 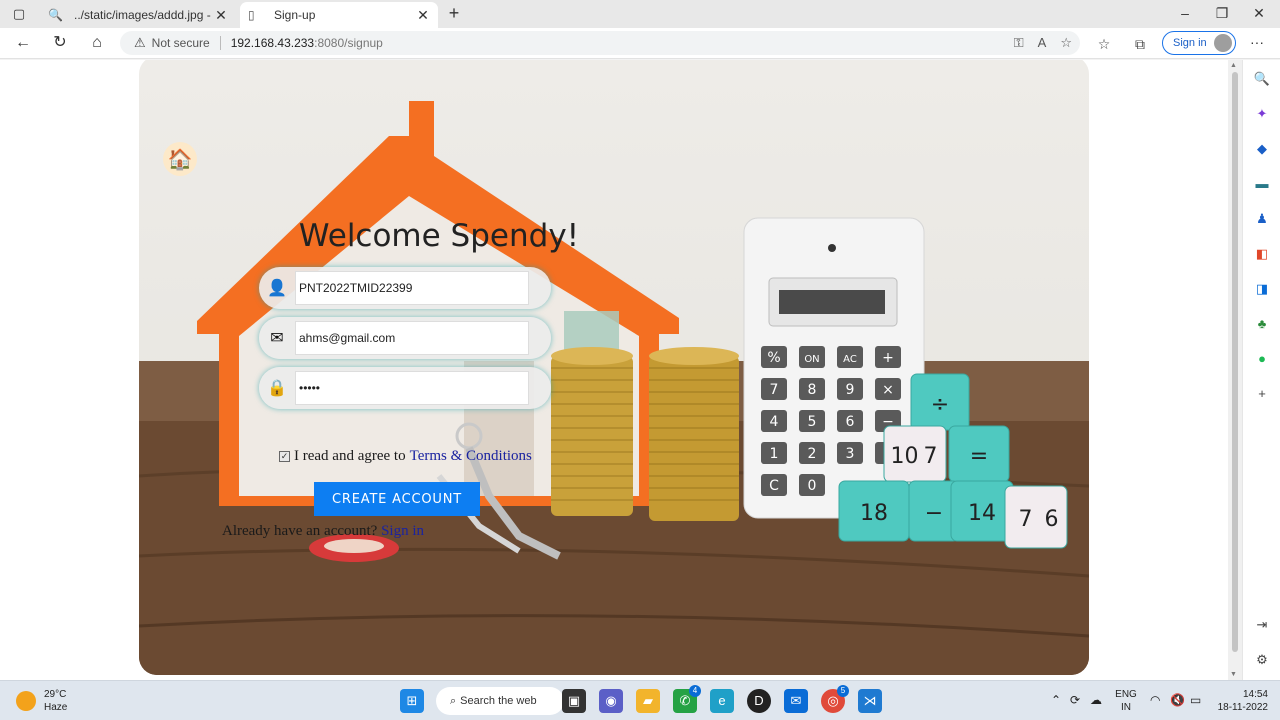 I want to click on calculator-key-label: C, so click(x=774, y=486).